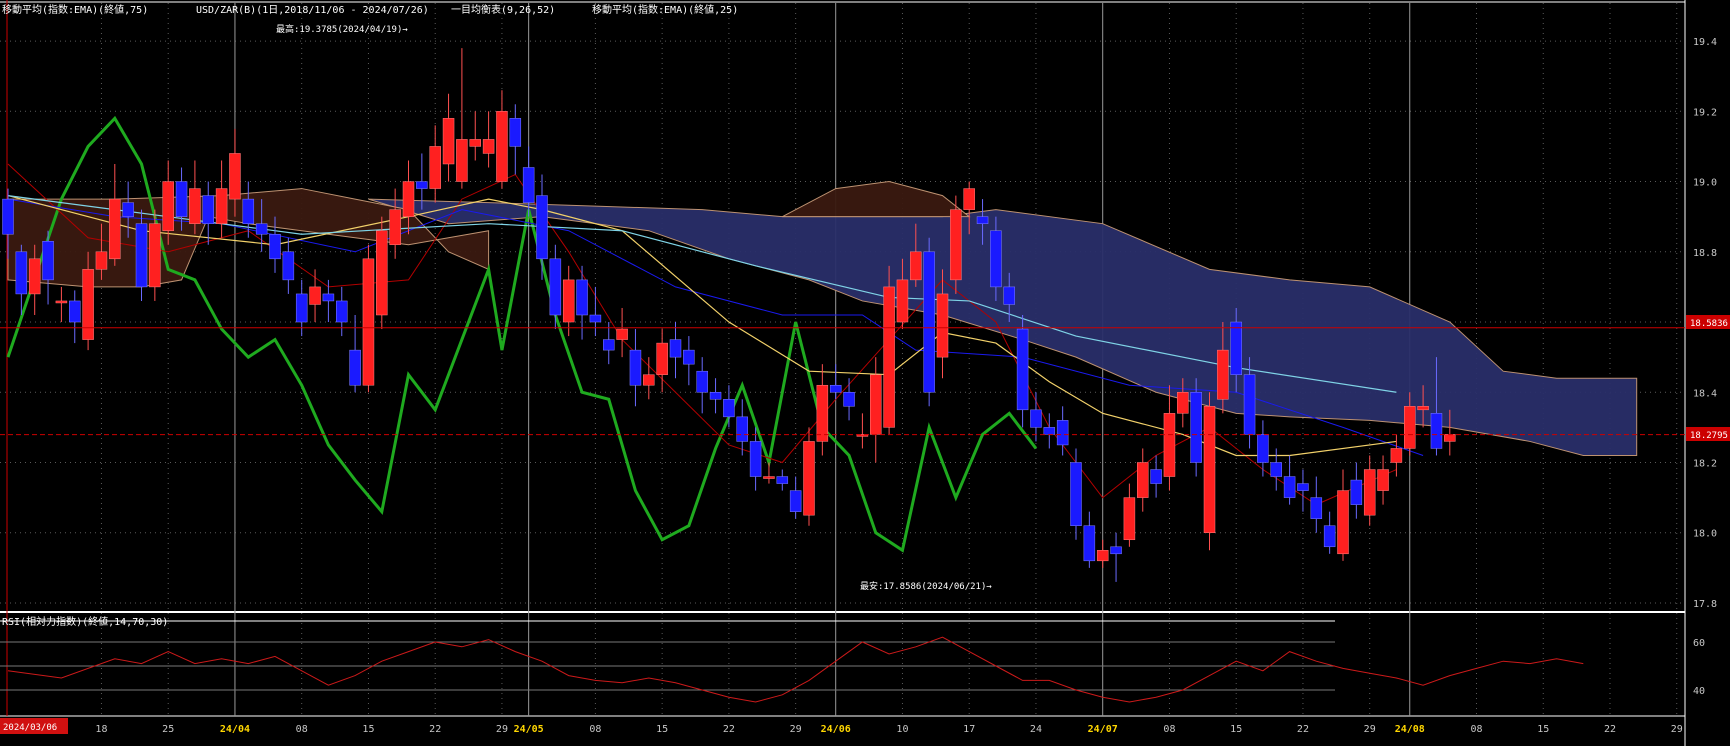  Describe the element at coordinates (503, 9) in the screenshot. I see `ichimoku-legend: 一目均衡表(9,26,52)` at that location.